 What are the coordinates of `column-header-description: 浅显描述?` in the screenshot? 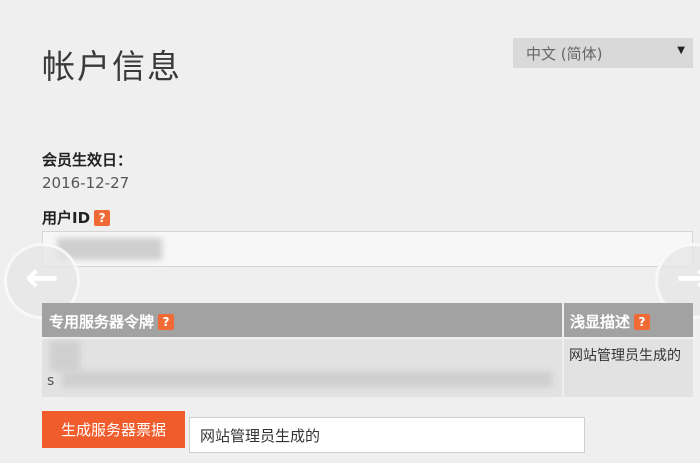 It's located at (628, 320).